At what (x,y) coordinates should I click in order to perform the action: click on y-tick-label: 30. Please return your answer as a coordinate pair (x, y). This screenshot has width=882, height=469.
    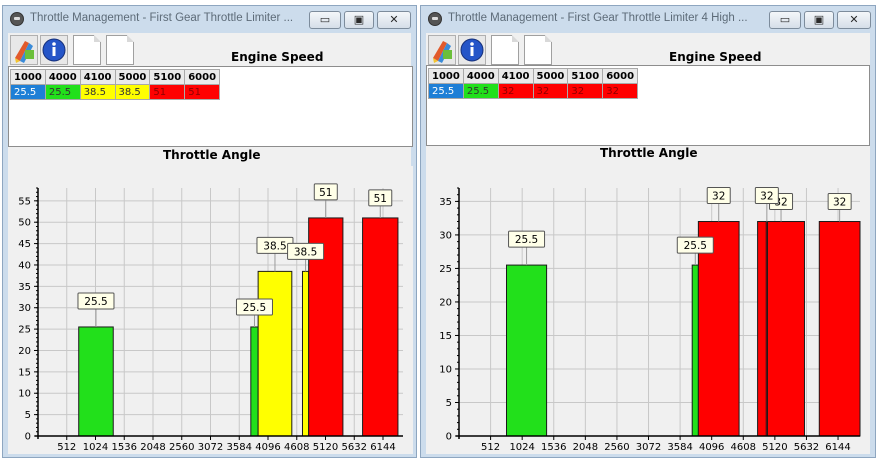
    Looking at the image, I should click on (24, 308).